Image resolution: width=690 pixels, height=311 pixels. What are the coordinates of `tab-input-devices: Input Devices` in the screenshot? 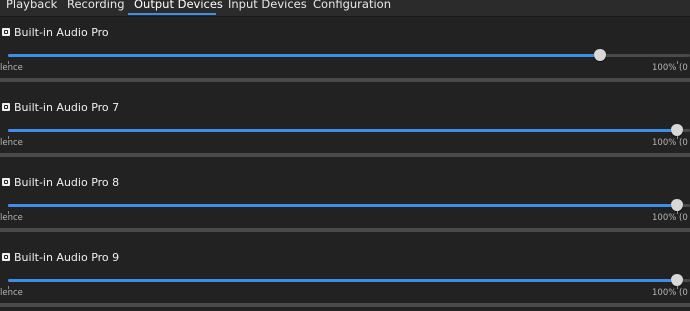 It's located at (267, 5).